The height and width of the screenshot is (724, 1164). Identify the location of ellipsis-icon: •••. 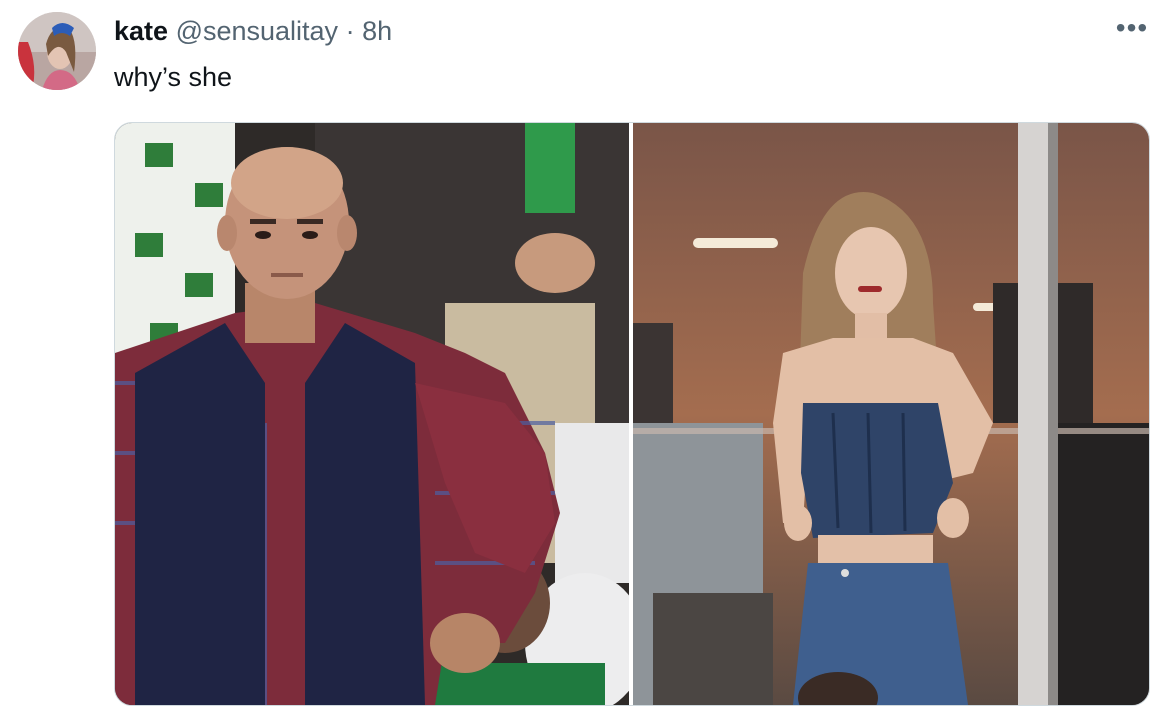
(1132, 30).